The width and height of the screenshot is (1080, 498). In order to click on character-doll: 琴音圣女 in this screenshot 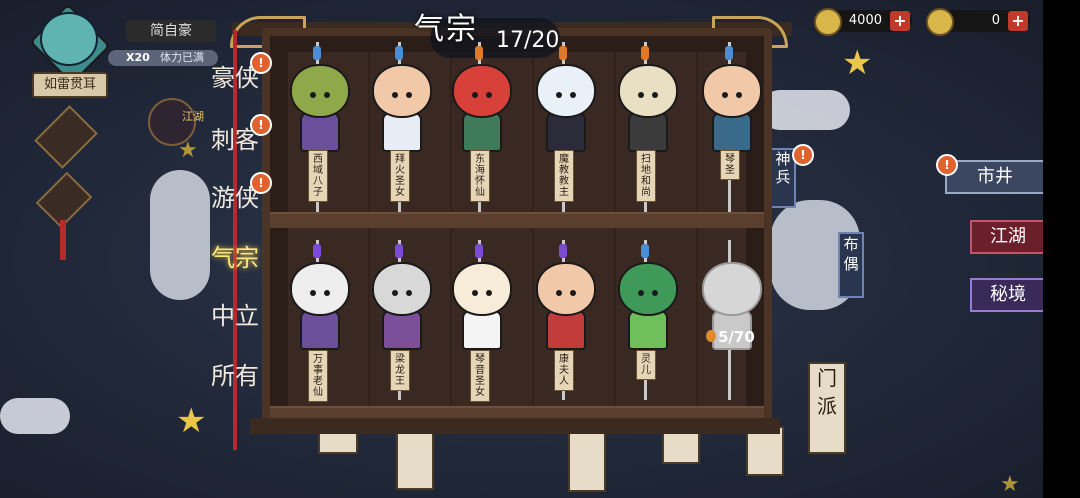, I will do `click(480, 325)`.